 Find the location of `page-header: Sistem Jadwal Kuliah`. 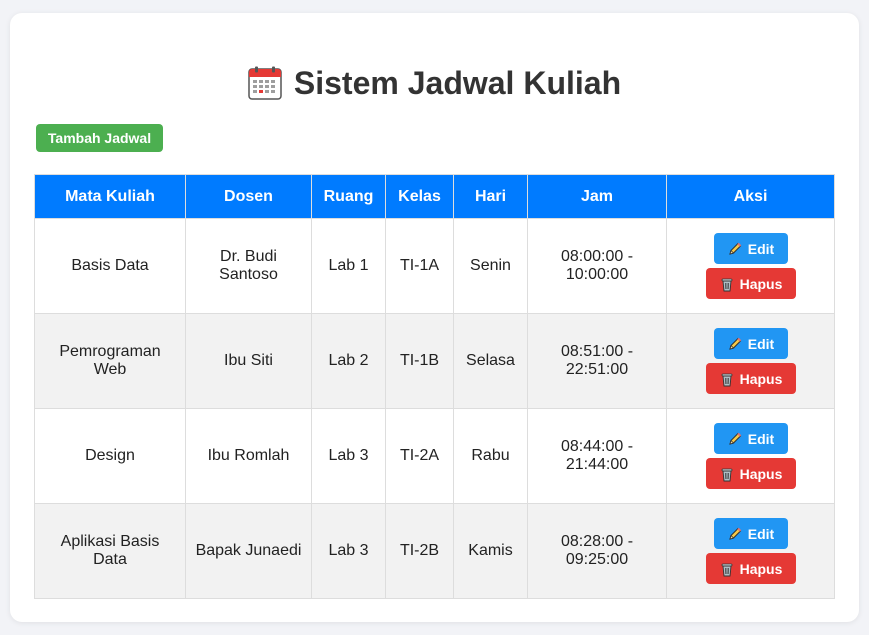

page-header: Sistem Jadwal Kuliah is located at coordinates (434, 83).